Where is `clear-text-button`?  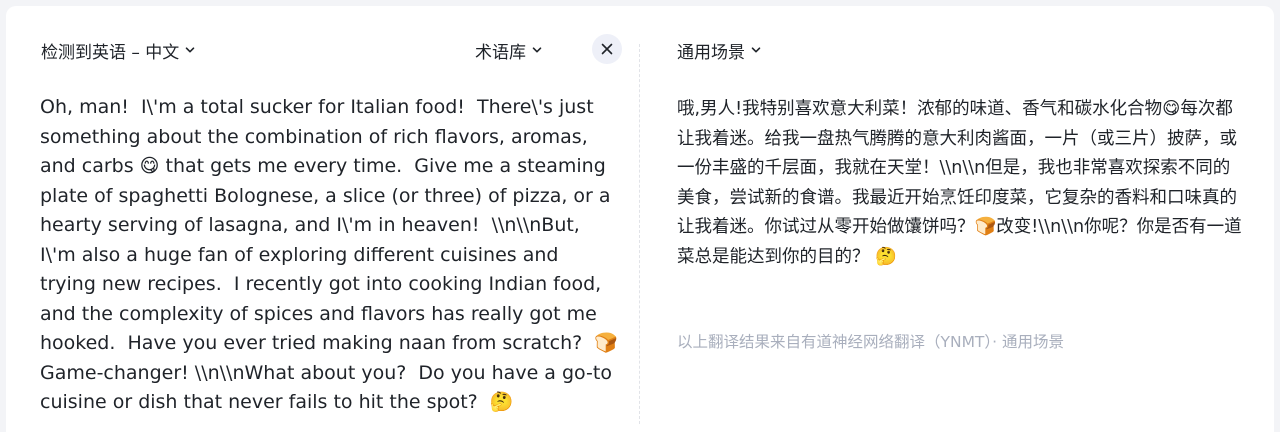 clear-text-button is located at coordinates (607, 49).